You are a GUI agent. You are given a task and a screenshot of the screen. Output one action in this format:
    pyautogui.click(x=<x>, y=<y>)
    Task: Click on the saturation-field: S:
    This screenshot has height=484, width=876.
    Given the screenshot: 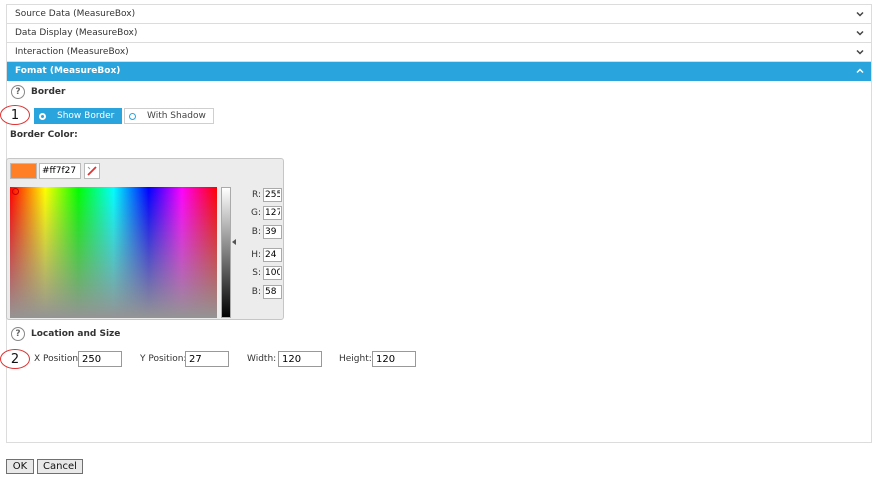 What is the action you would take?
    pyautogui.click(x=266, y=273)
    